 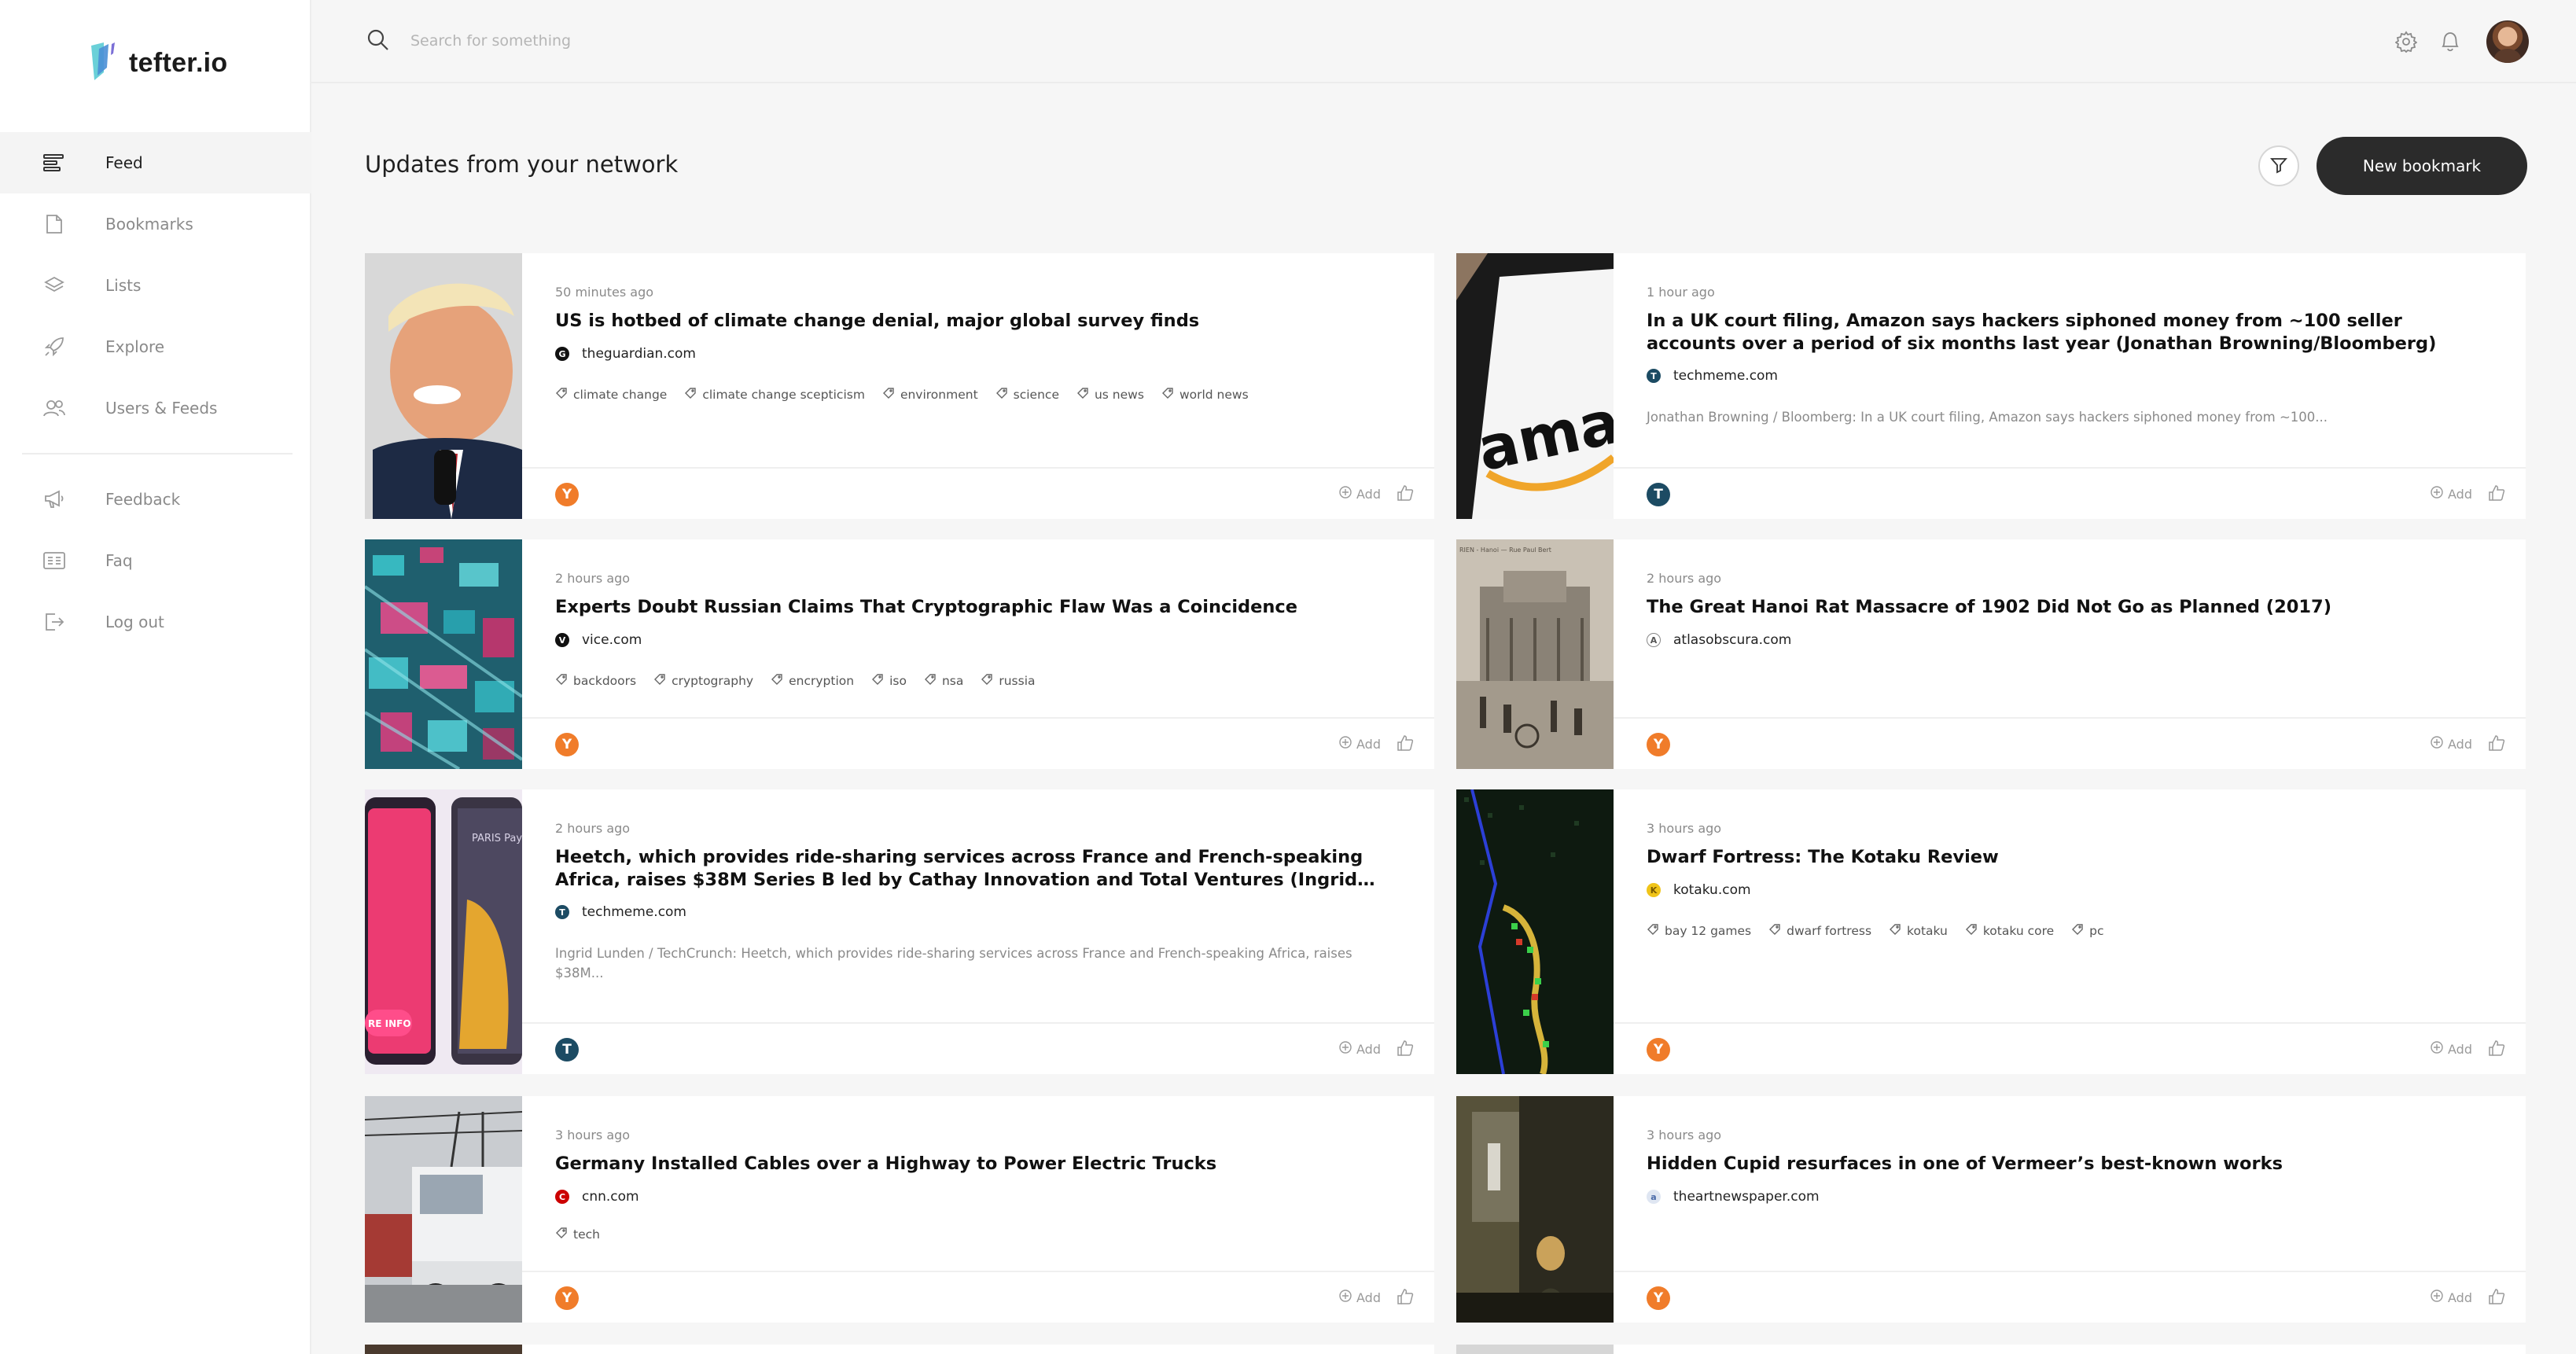 I want to click on tag-label: science, so click(x=1036, y=395).